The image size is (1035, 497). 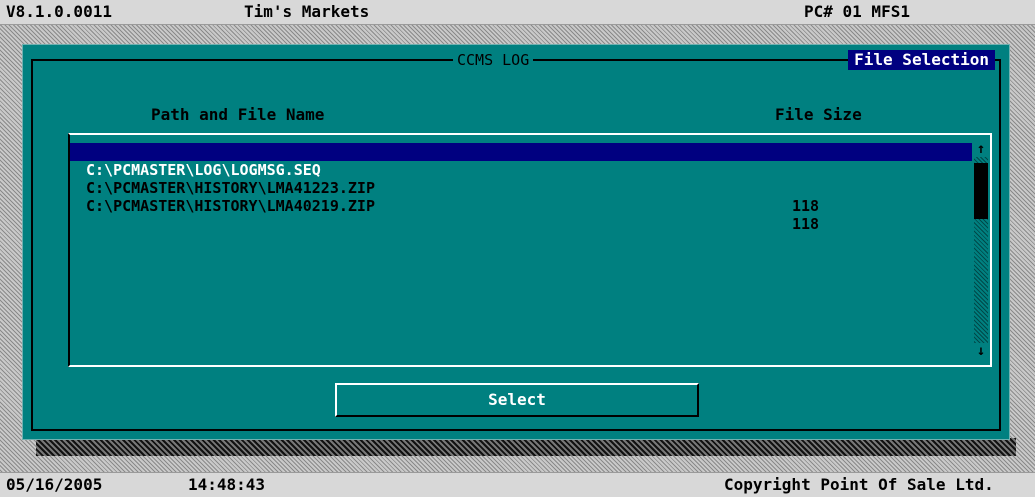 What do you see at coordinates (859, 484) in the screenshot?
I see `copyright-text: Copyright Point Of Sale Ltd.` at bounding box center [859, 484].